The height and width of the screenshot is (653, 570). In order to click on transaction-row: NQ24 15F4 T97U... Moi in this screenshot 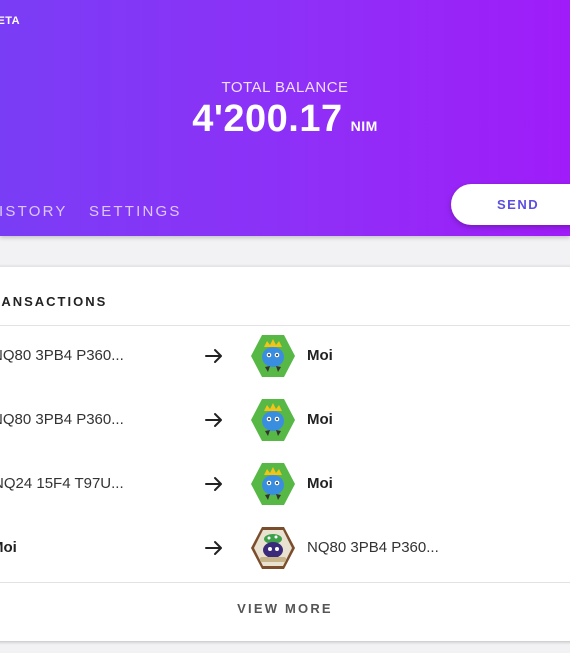, I will do `click(285, 485)`.